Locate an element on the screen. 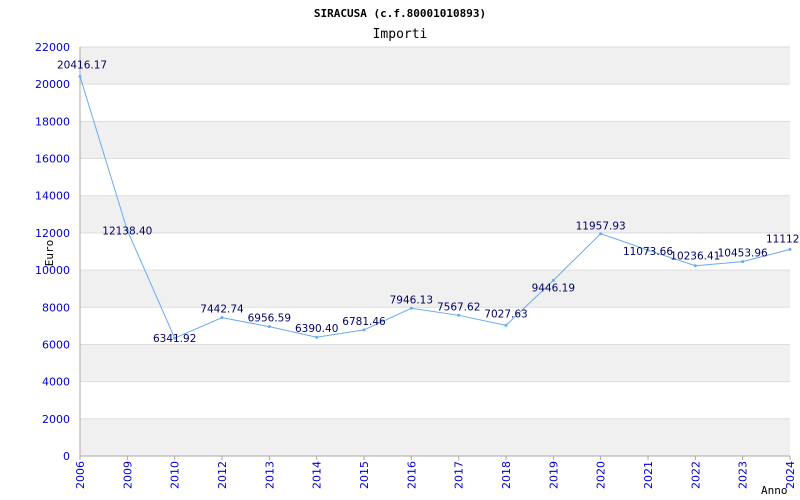 The height and width of the screenshot is (500, 800). y-tick-label: 8000 is located at coordinates (56, 307).